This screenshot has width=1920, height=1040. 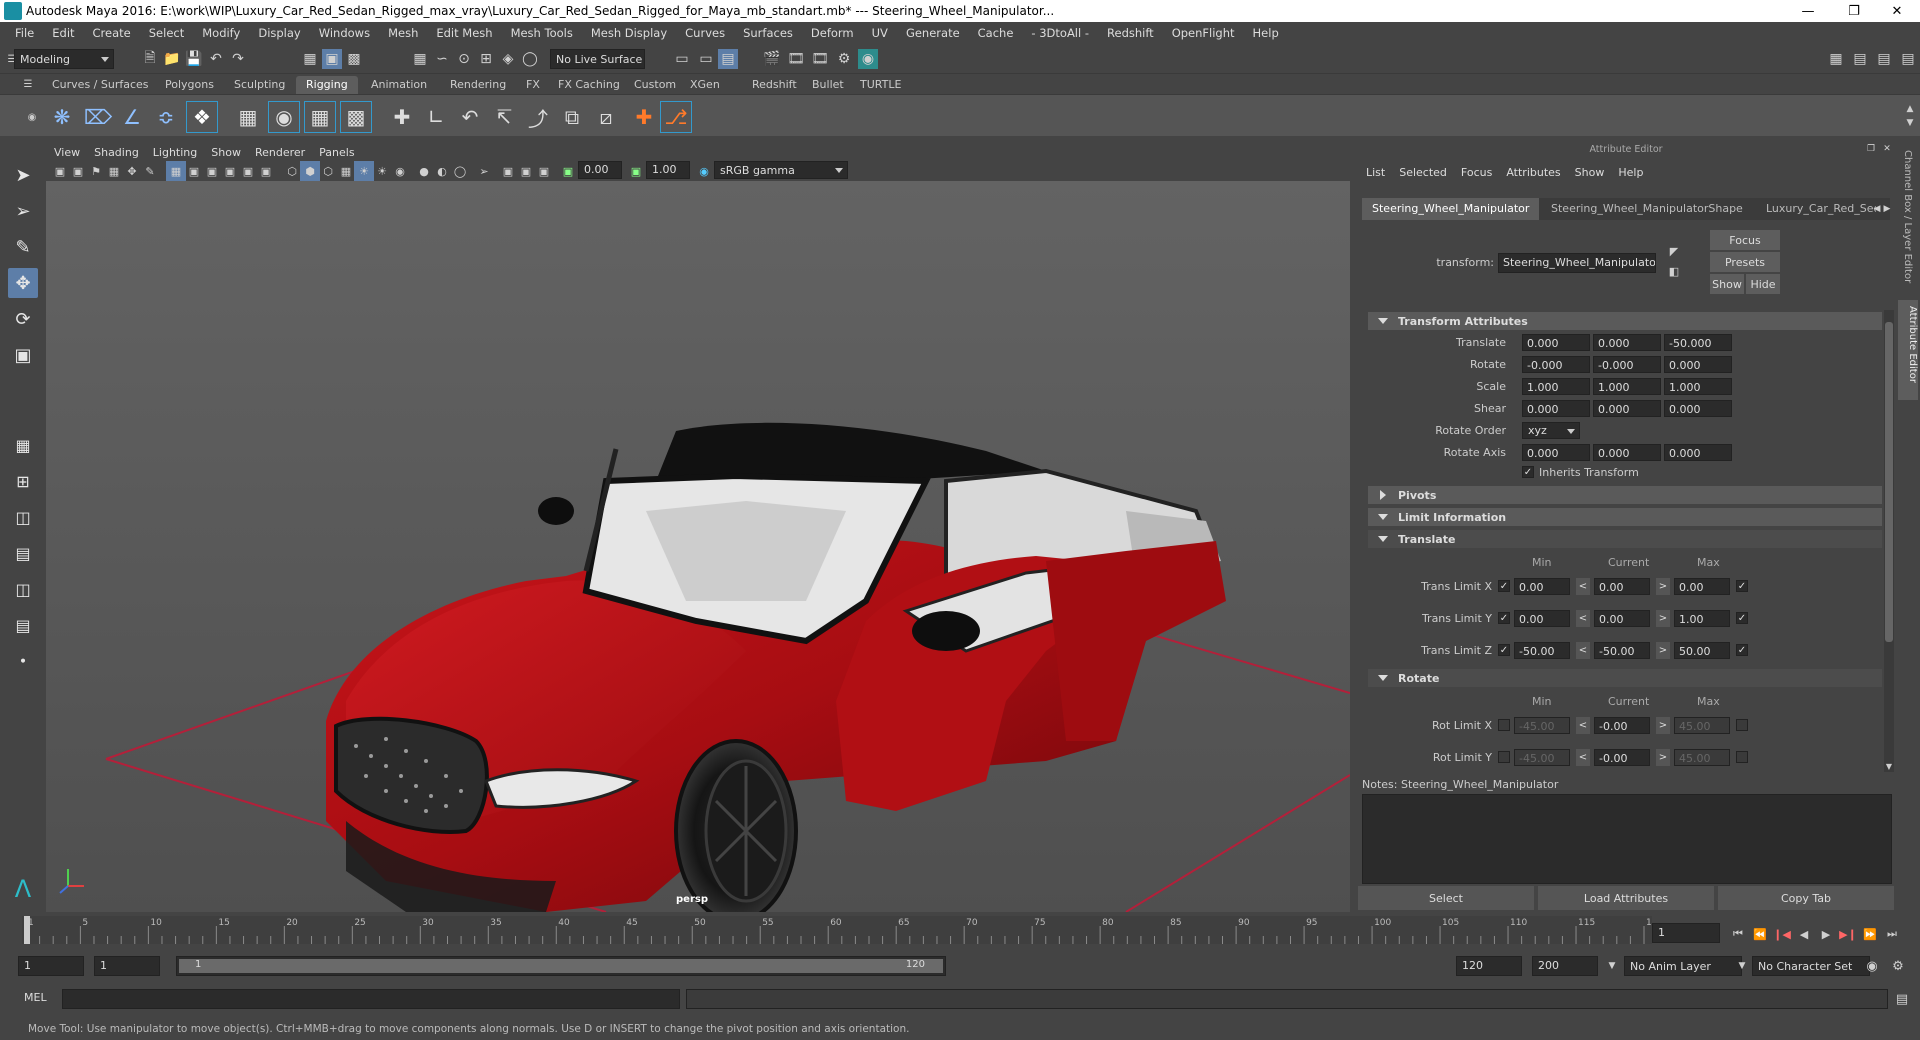 I want to click on field-chart-icon: ▣, so click(x=248, y=171).